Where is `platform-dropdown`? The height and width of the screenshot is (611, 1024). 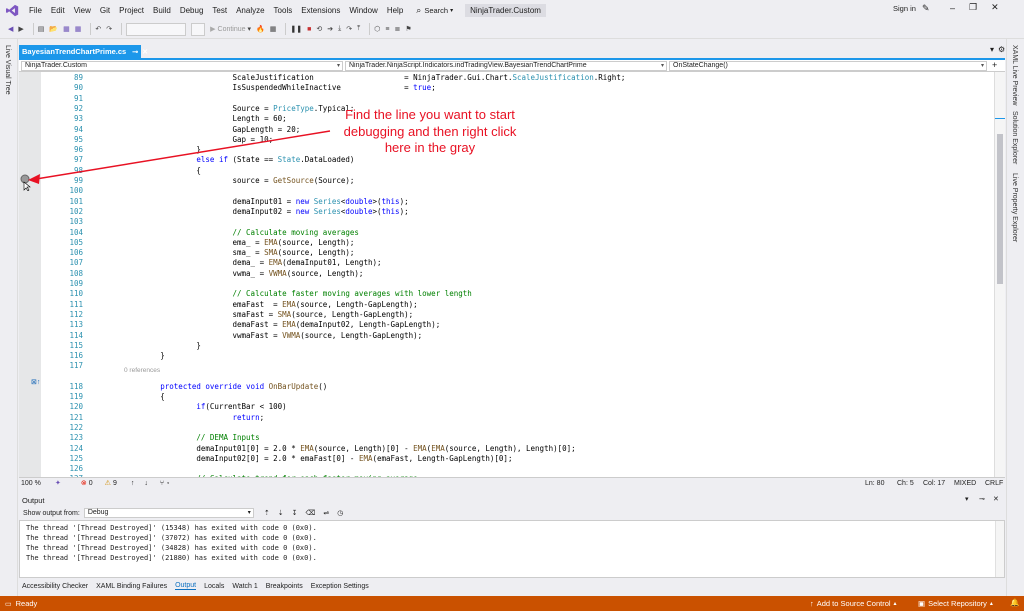 platform-dropdown is located at coordinates (198, 29).